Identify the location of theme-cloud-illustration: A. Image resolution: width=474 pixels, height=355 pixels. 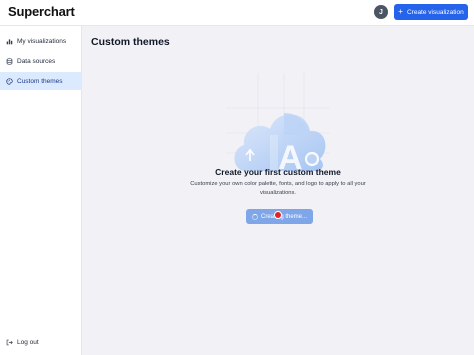
(278, 125).